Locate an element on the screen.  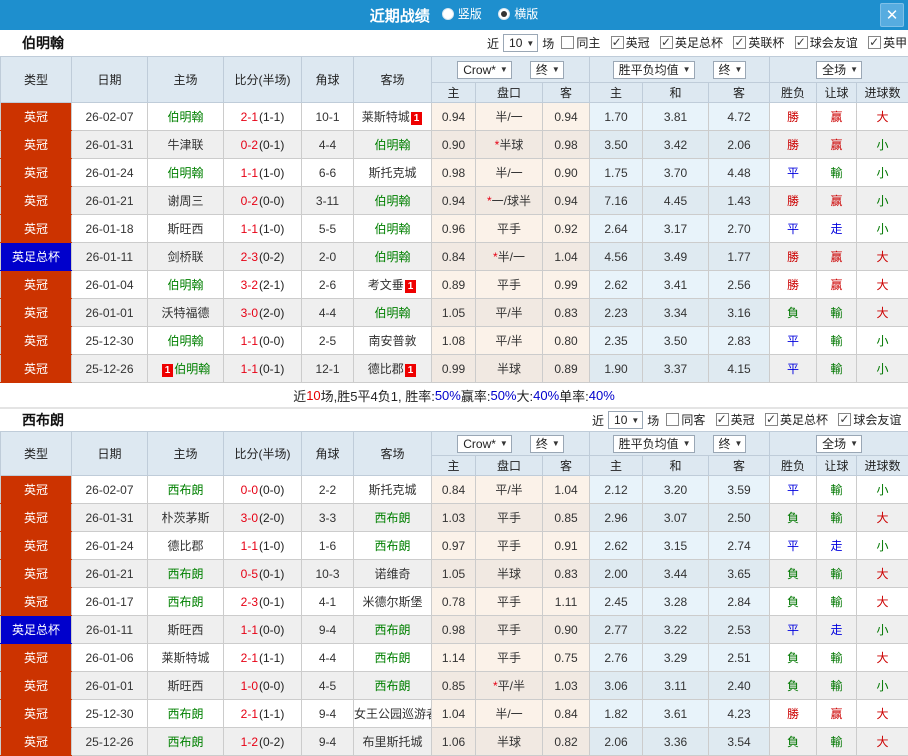
handicap-line-cell: 平手 is located at coordinates (509, 602).